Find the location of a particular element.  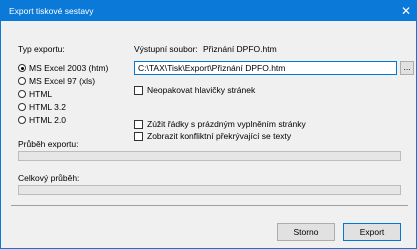

radio-html-2-0: HTML 2.0 is located at coordinates (42, 120).